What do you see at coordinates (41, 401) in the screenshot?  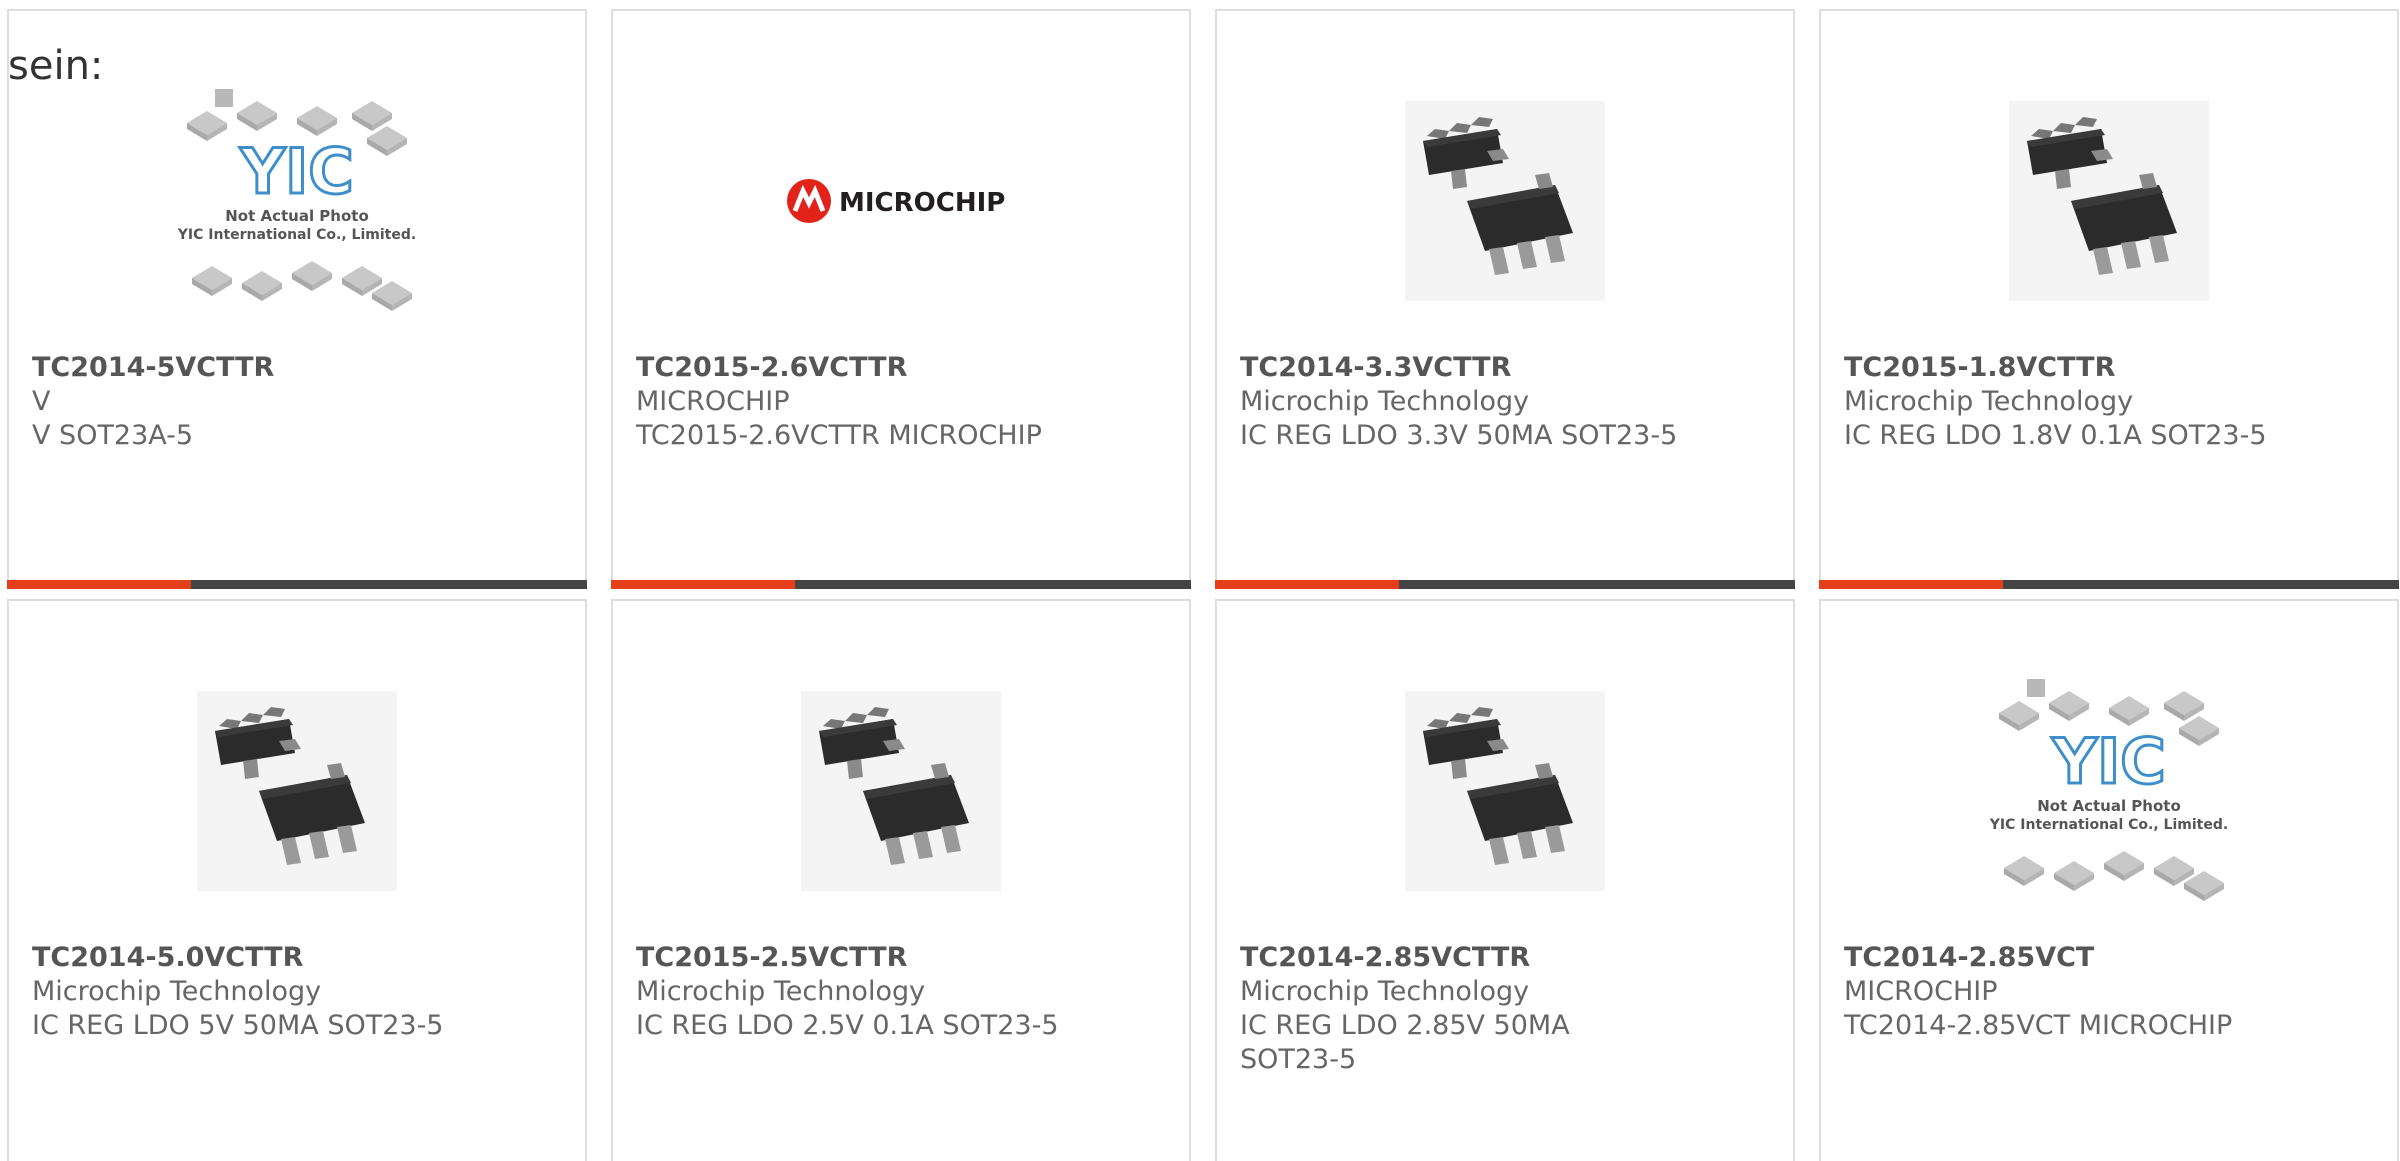 I see `manufacturer: V` at bounding box center [41, 401].